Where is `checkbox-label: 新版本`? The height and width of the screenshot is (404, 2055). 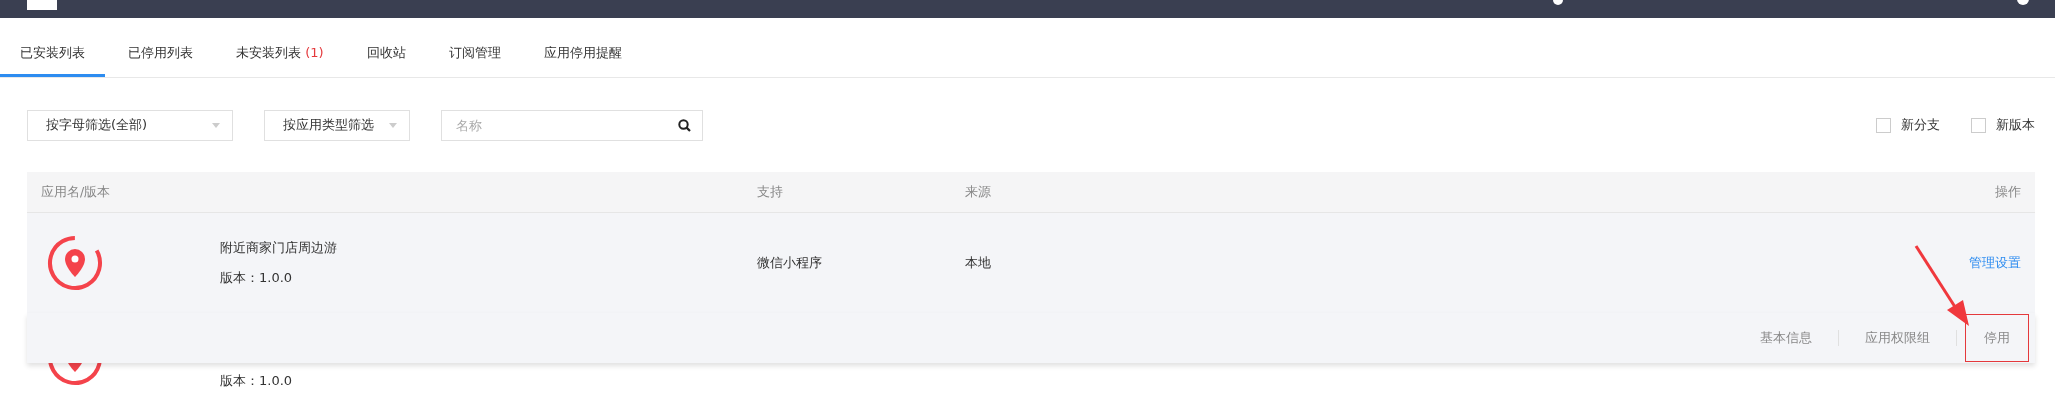
checkbox-label: 新版本 is located at coordinates (2015, 125).